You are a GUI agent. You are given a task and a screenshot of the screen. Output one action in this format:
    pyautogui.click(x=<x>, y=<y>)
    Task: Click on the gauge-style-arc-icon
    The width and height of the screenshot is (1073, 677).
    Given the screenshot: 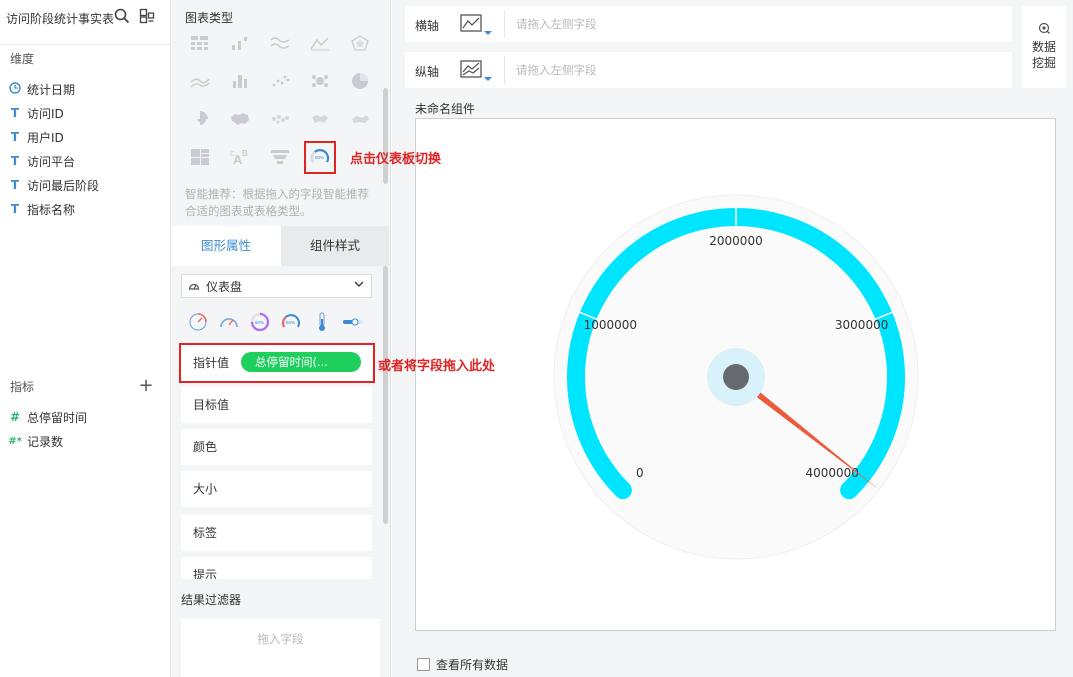 What is the action you would take?
    pyautogui.click(x=229, y=322)
    